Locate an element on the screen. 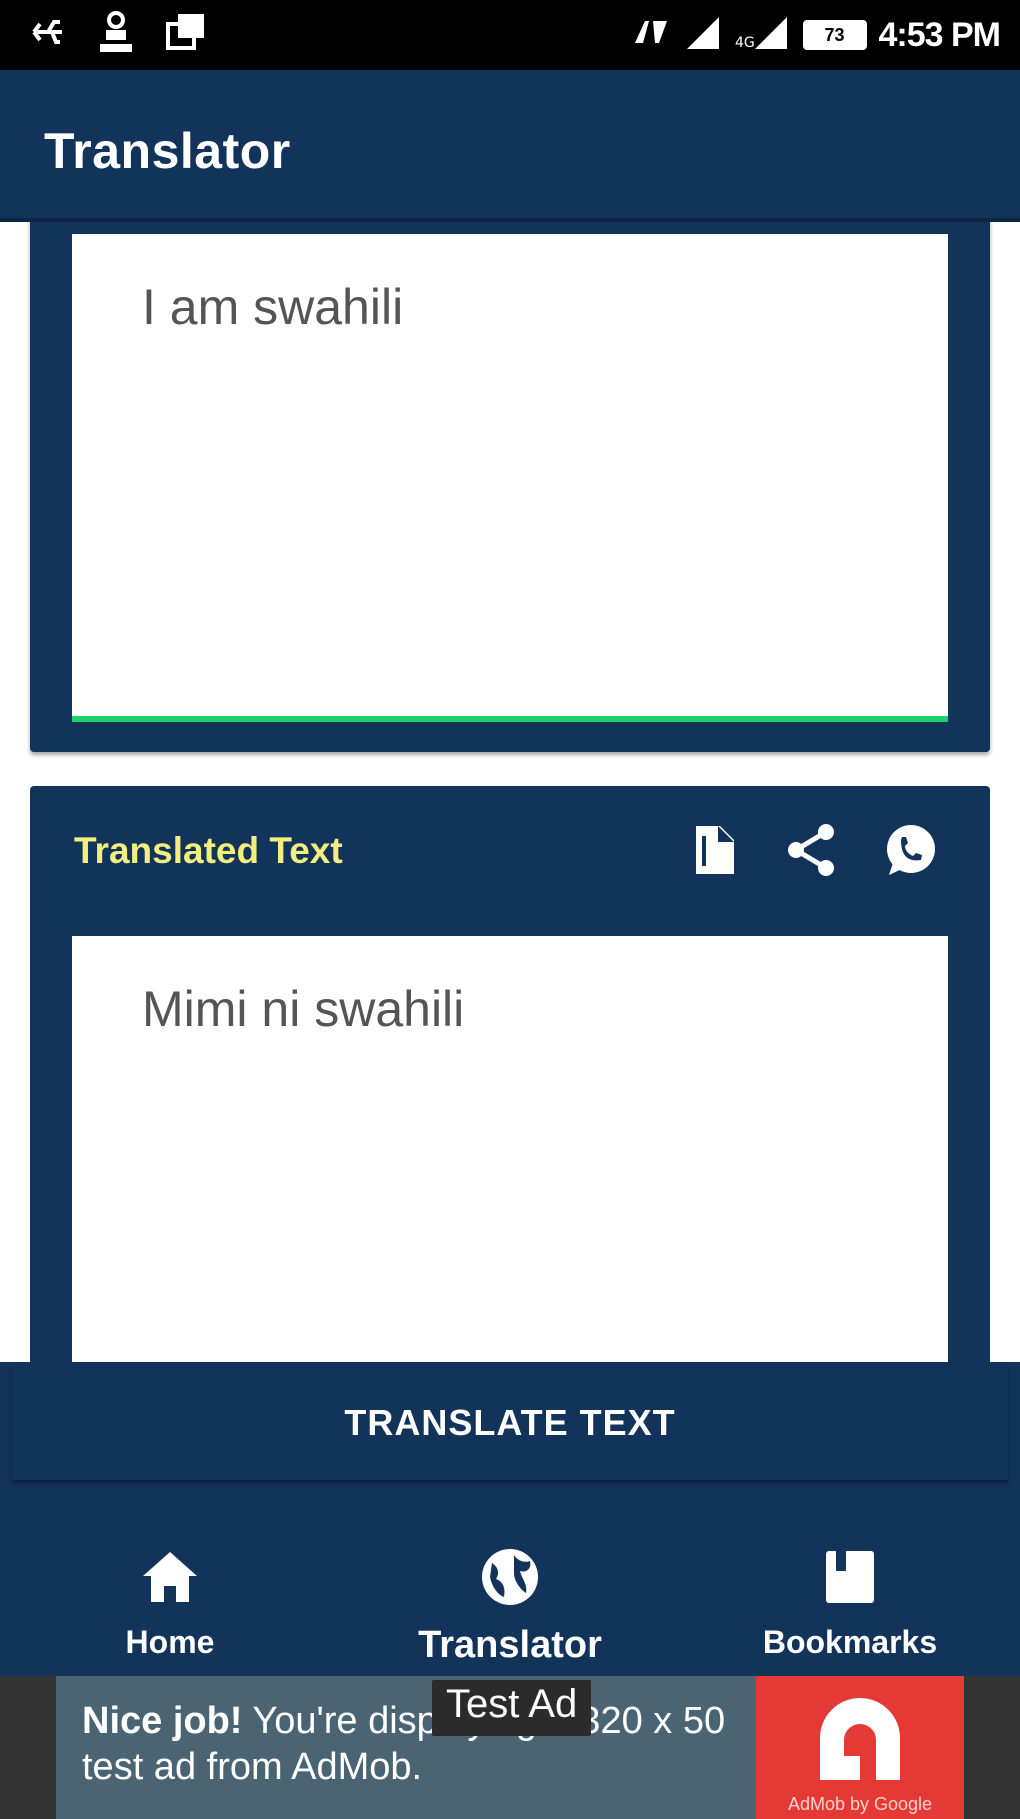 The height and width of the screenshot is (1819, 1020). translated-text-label: Translated Text is located at coordinates (208, 850).